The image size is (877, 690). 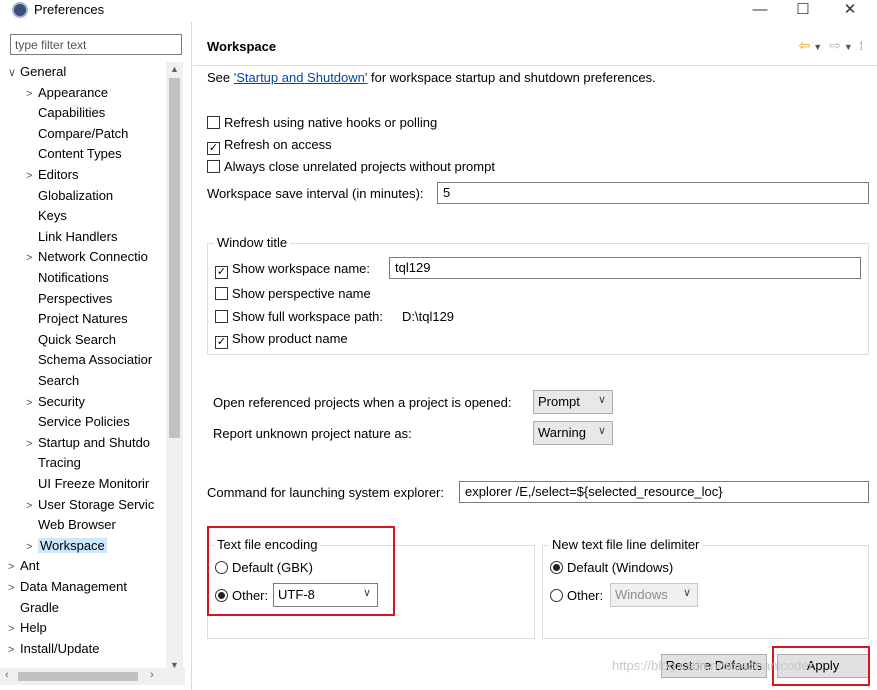 I want to click on scroll-left-icon: ‹, so click(x=7, y=675).